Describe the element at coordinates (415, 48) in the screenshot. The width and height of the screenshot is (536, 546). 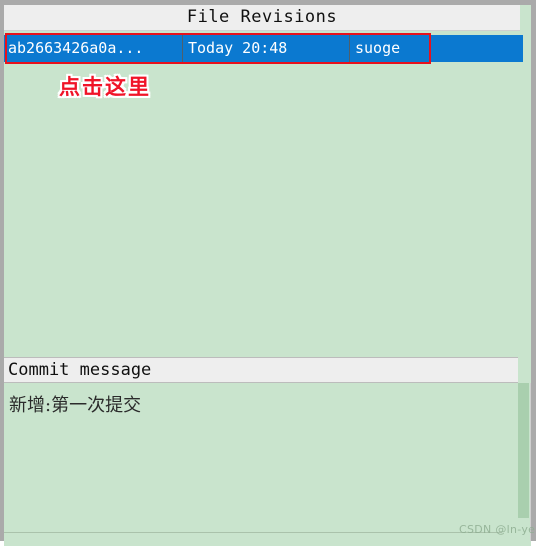
I see `revision-author: suoge` at that location.